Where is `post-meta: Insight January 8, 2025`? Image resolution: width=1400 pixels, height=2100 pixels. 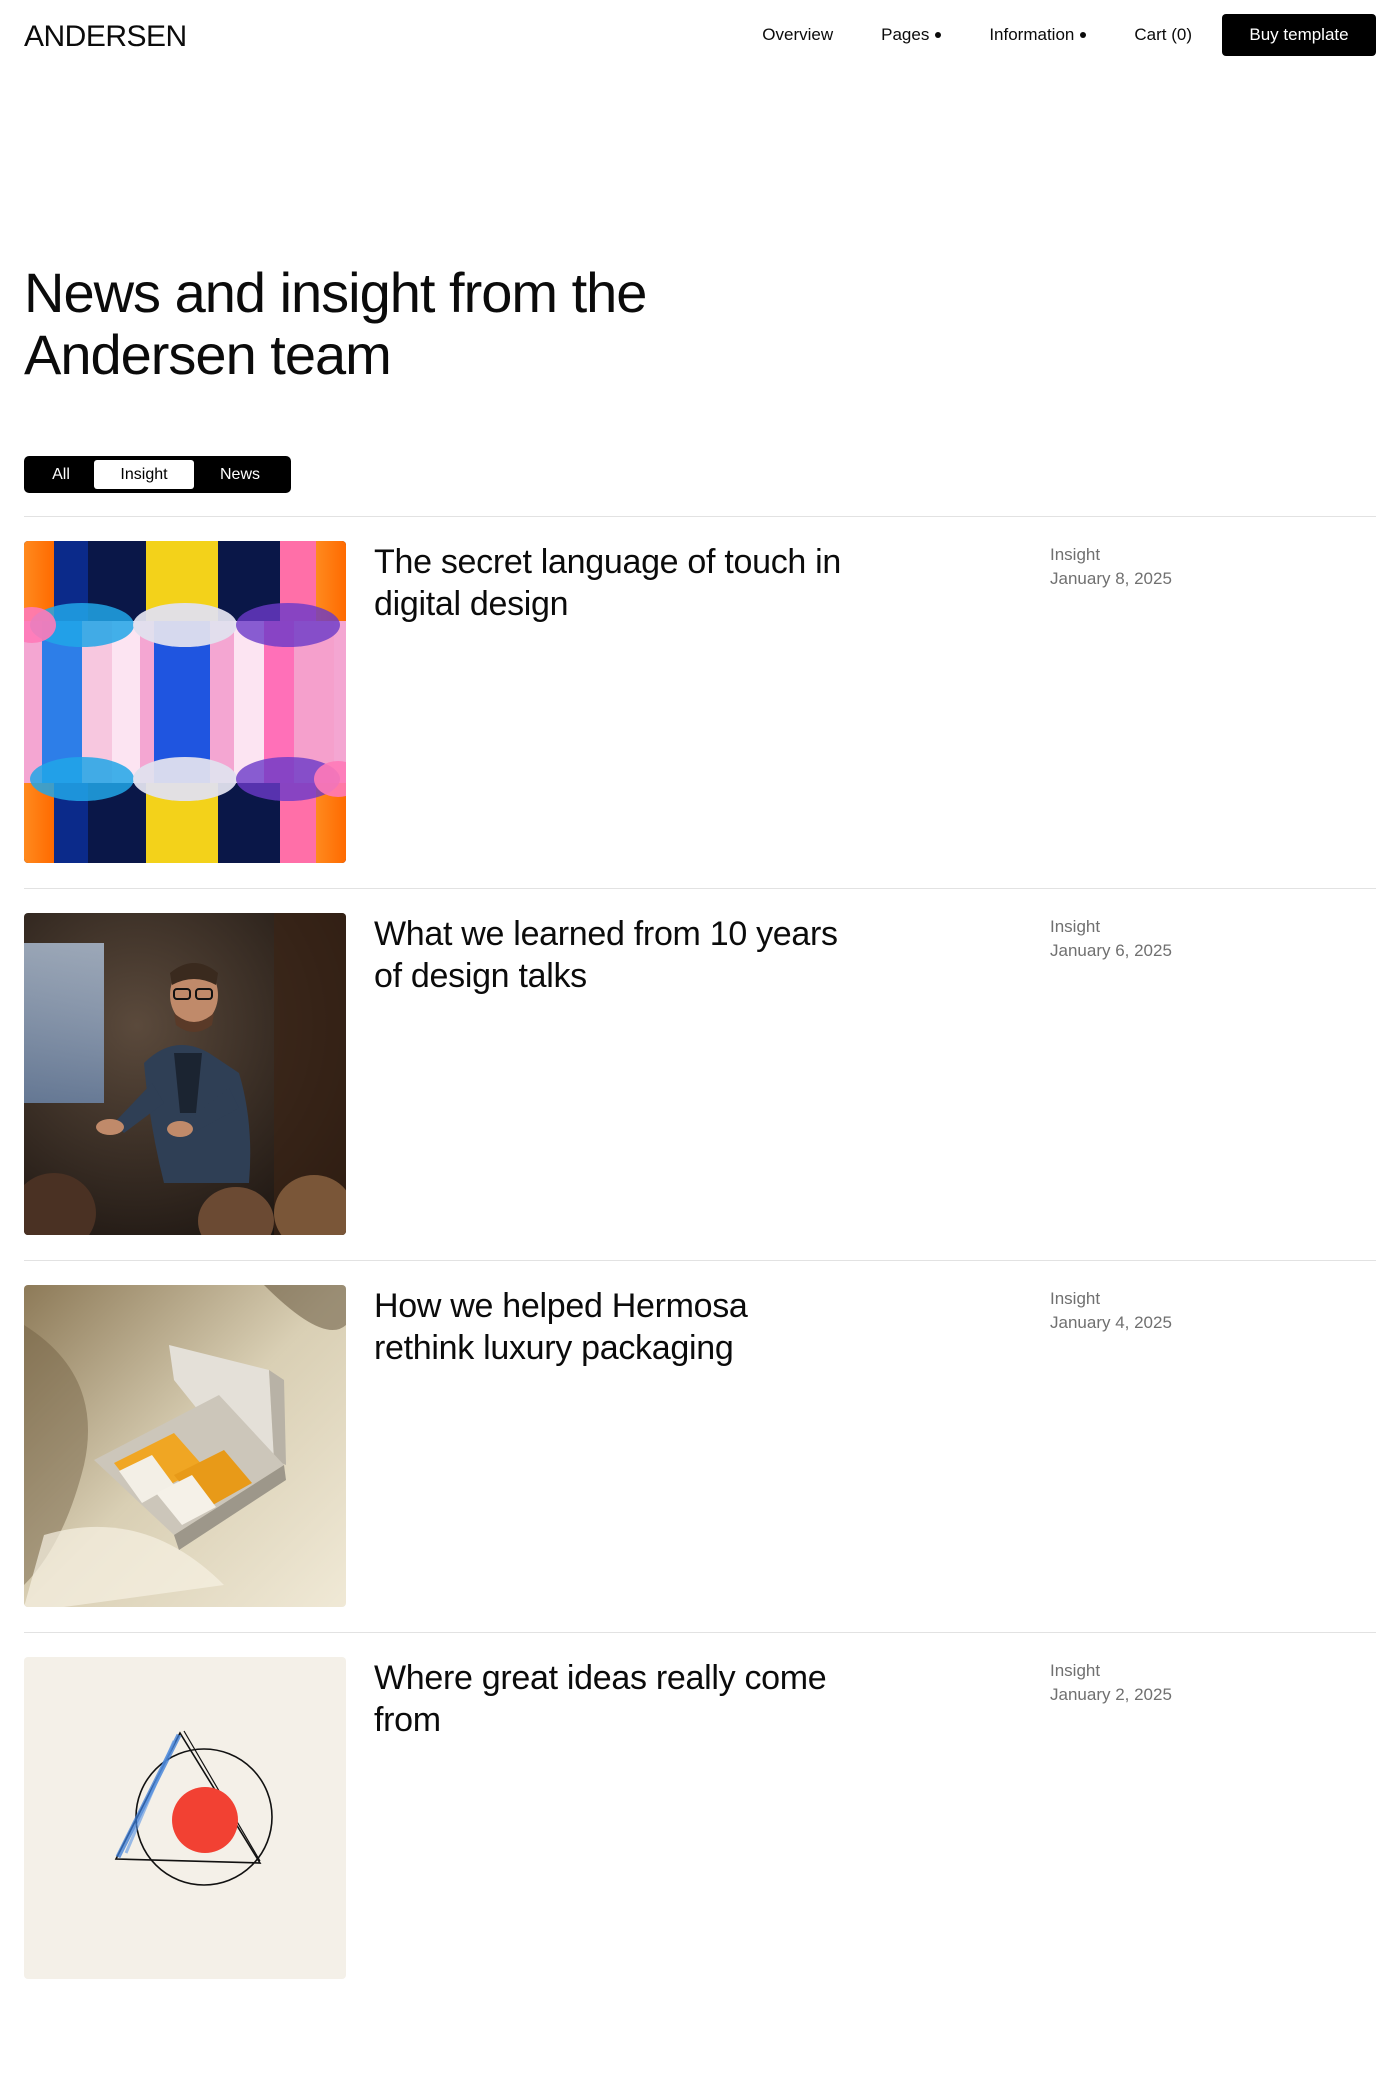
post-meta: Insight January 8, 2025 is located at coordinates (1111, 567).